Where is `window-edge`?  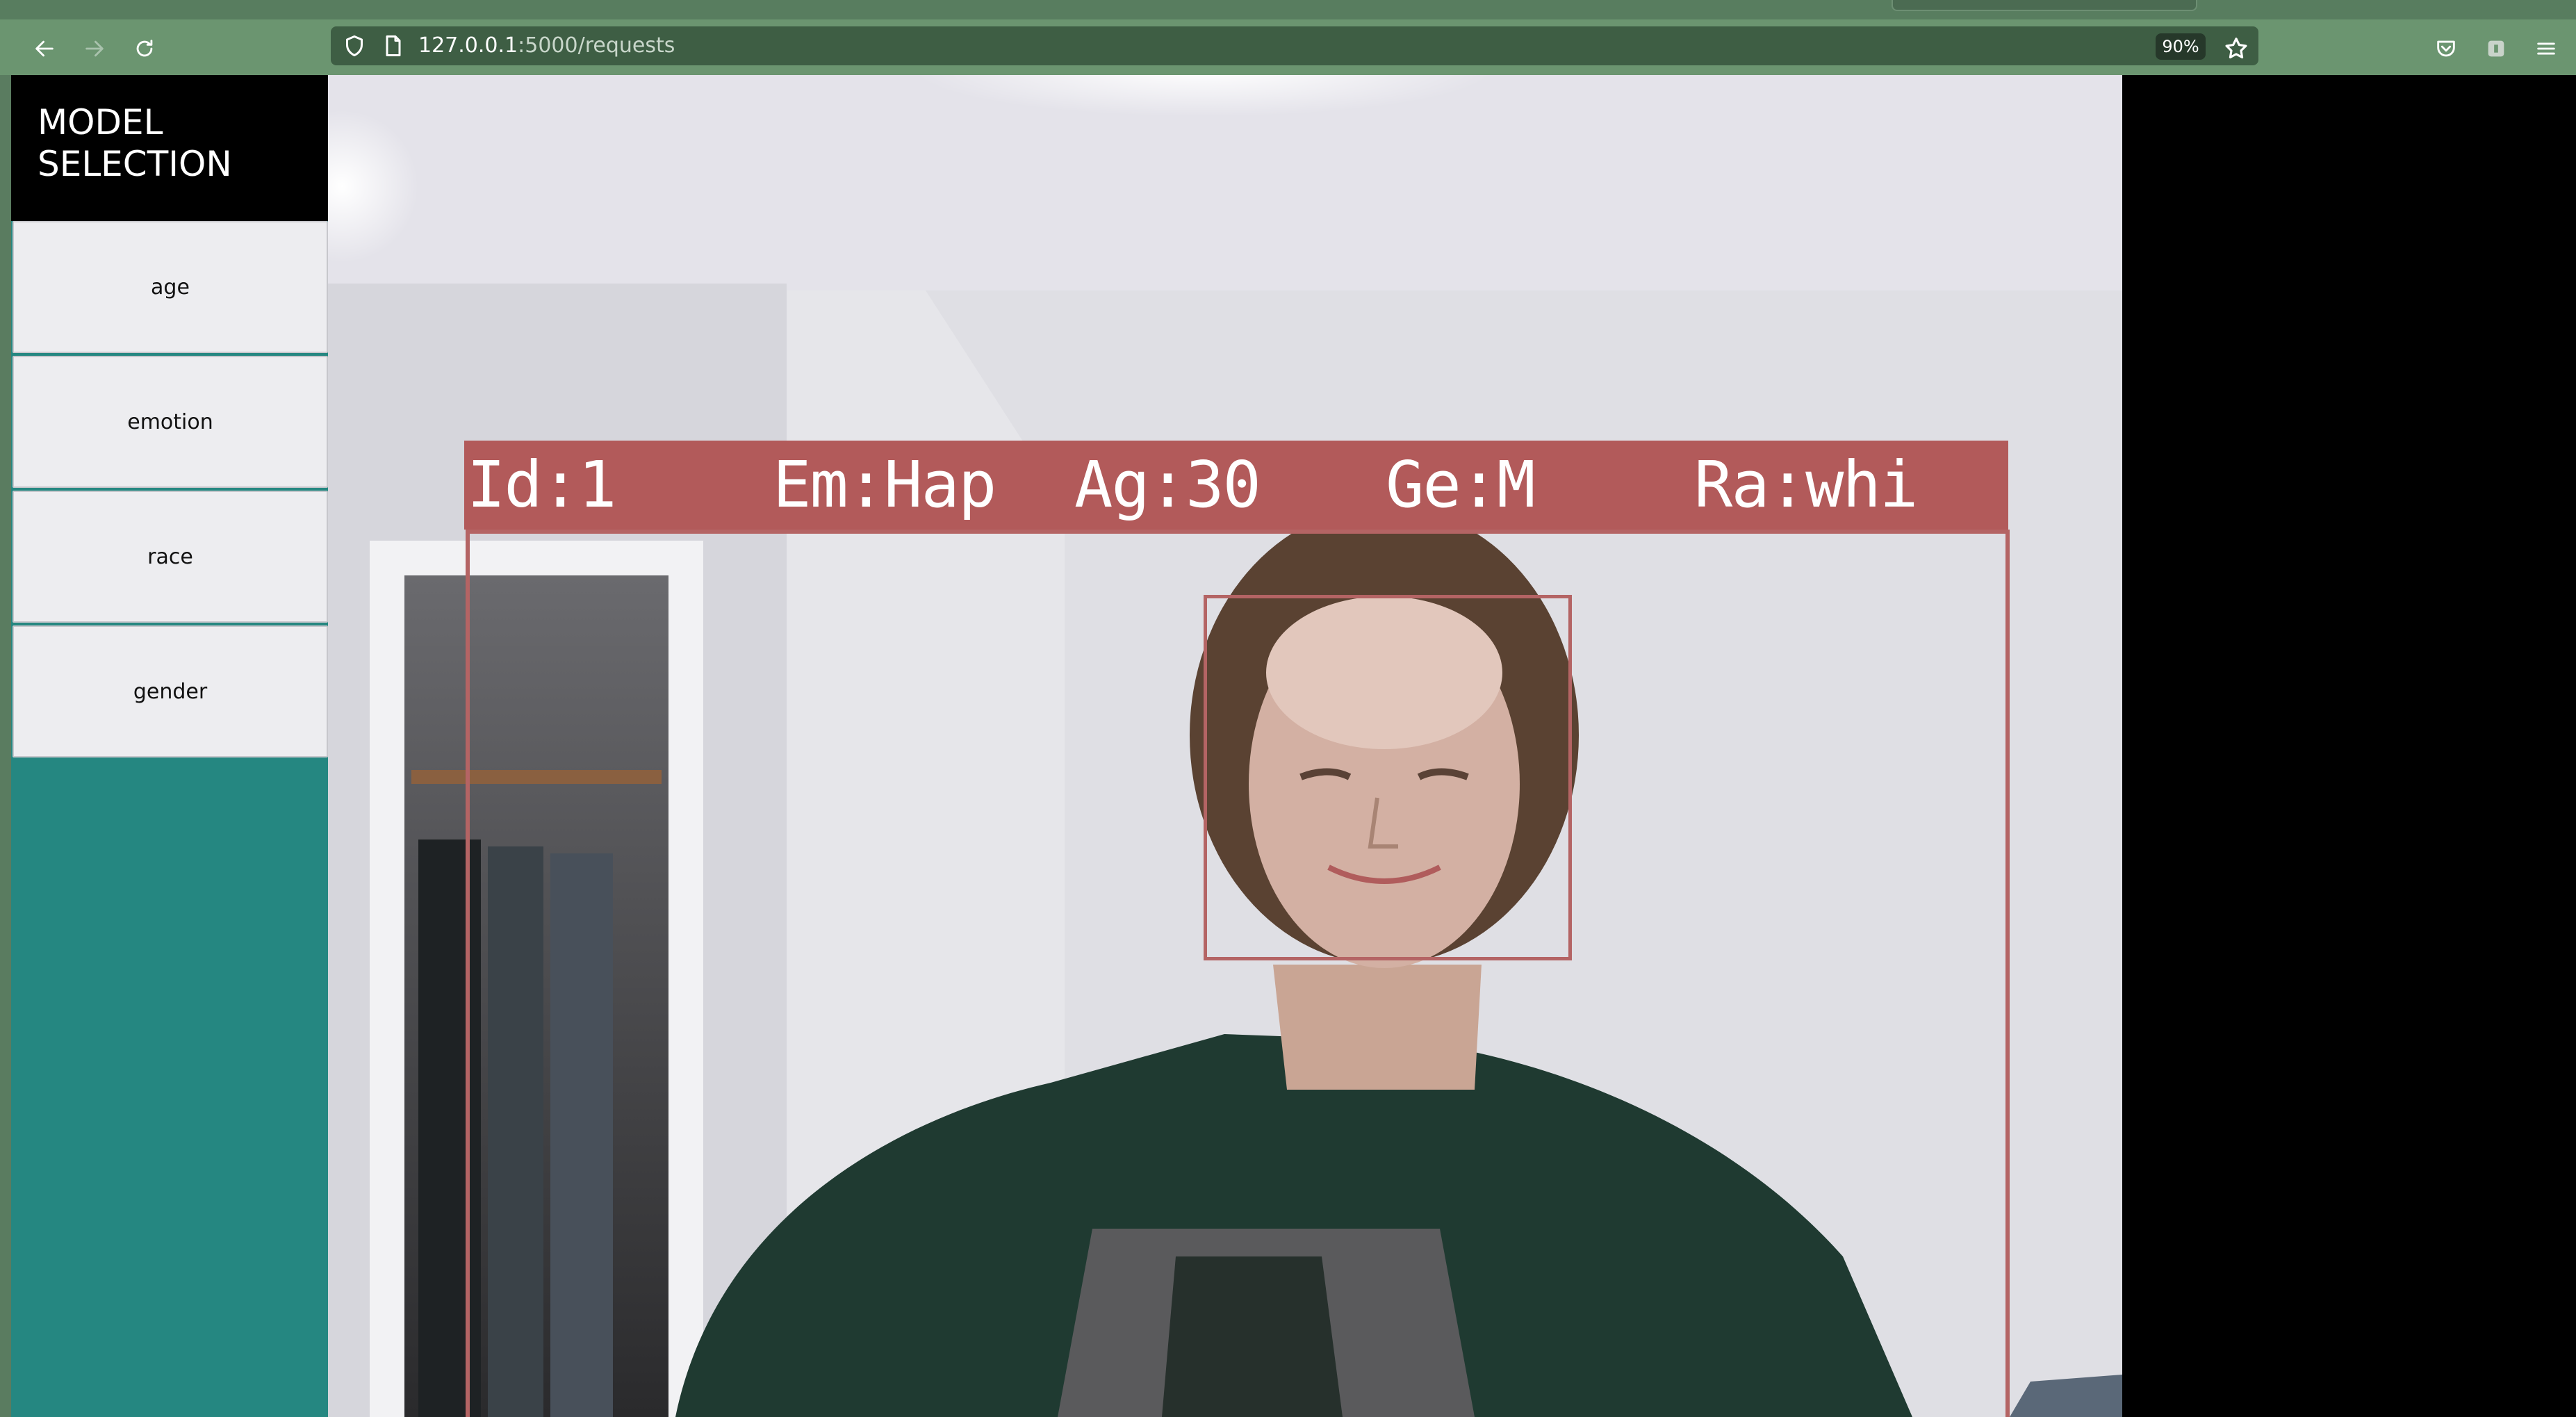
window-edge is located at coordinates (5, 746).